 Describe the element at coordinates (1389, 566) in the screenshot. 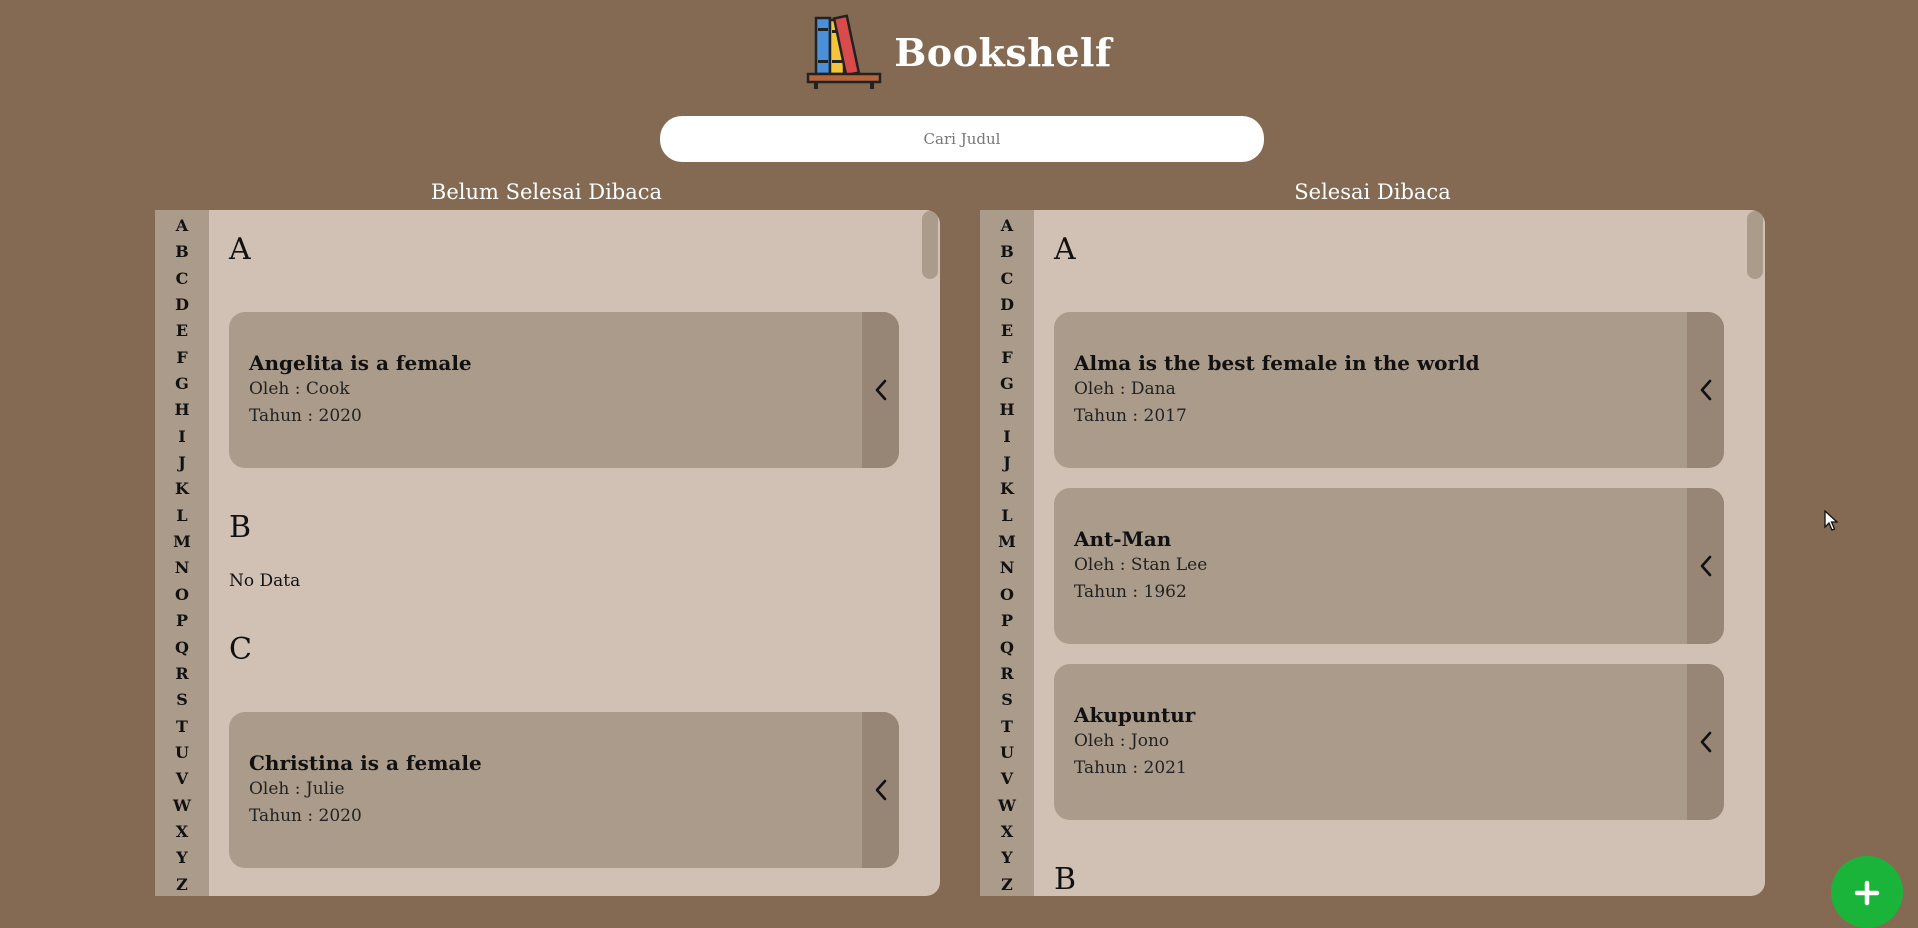

I see `book-card: Ant-Man Oleh : Stan Lee Tahun : 1962` at that location.